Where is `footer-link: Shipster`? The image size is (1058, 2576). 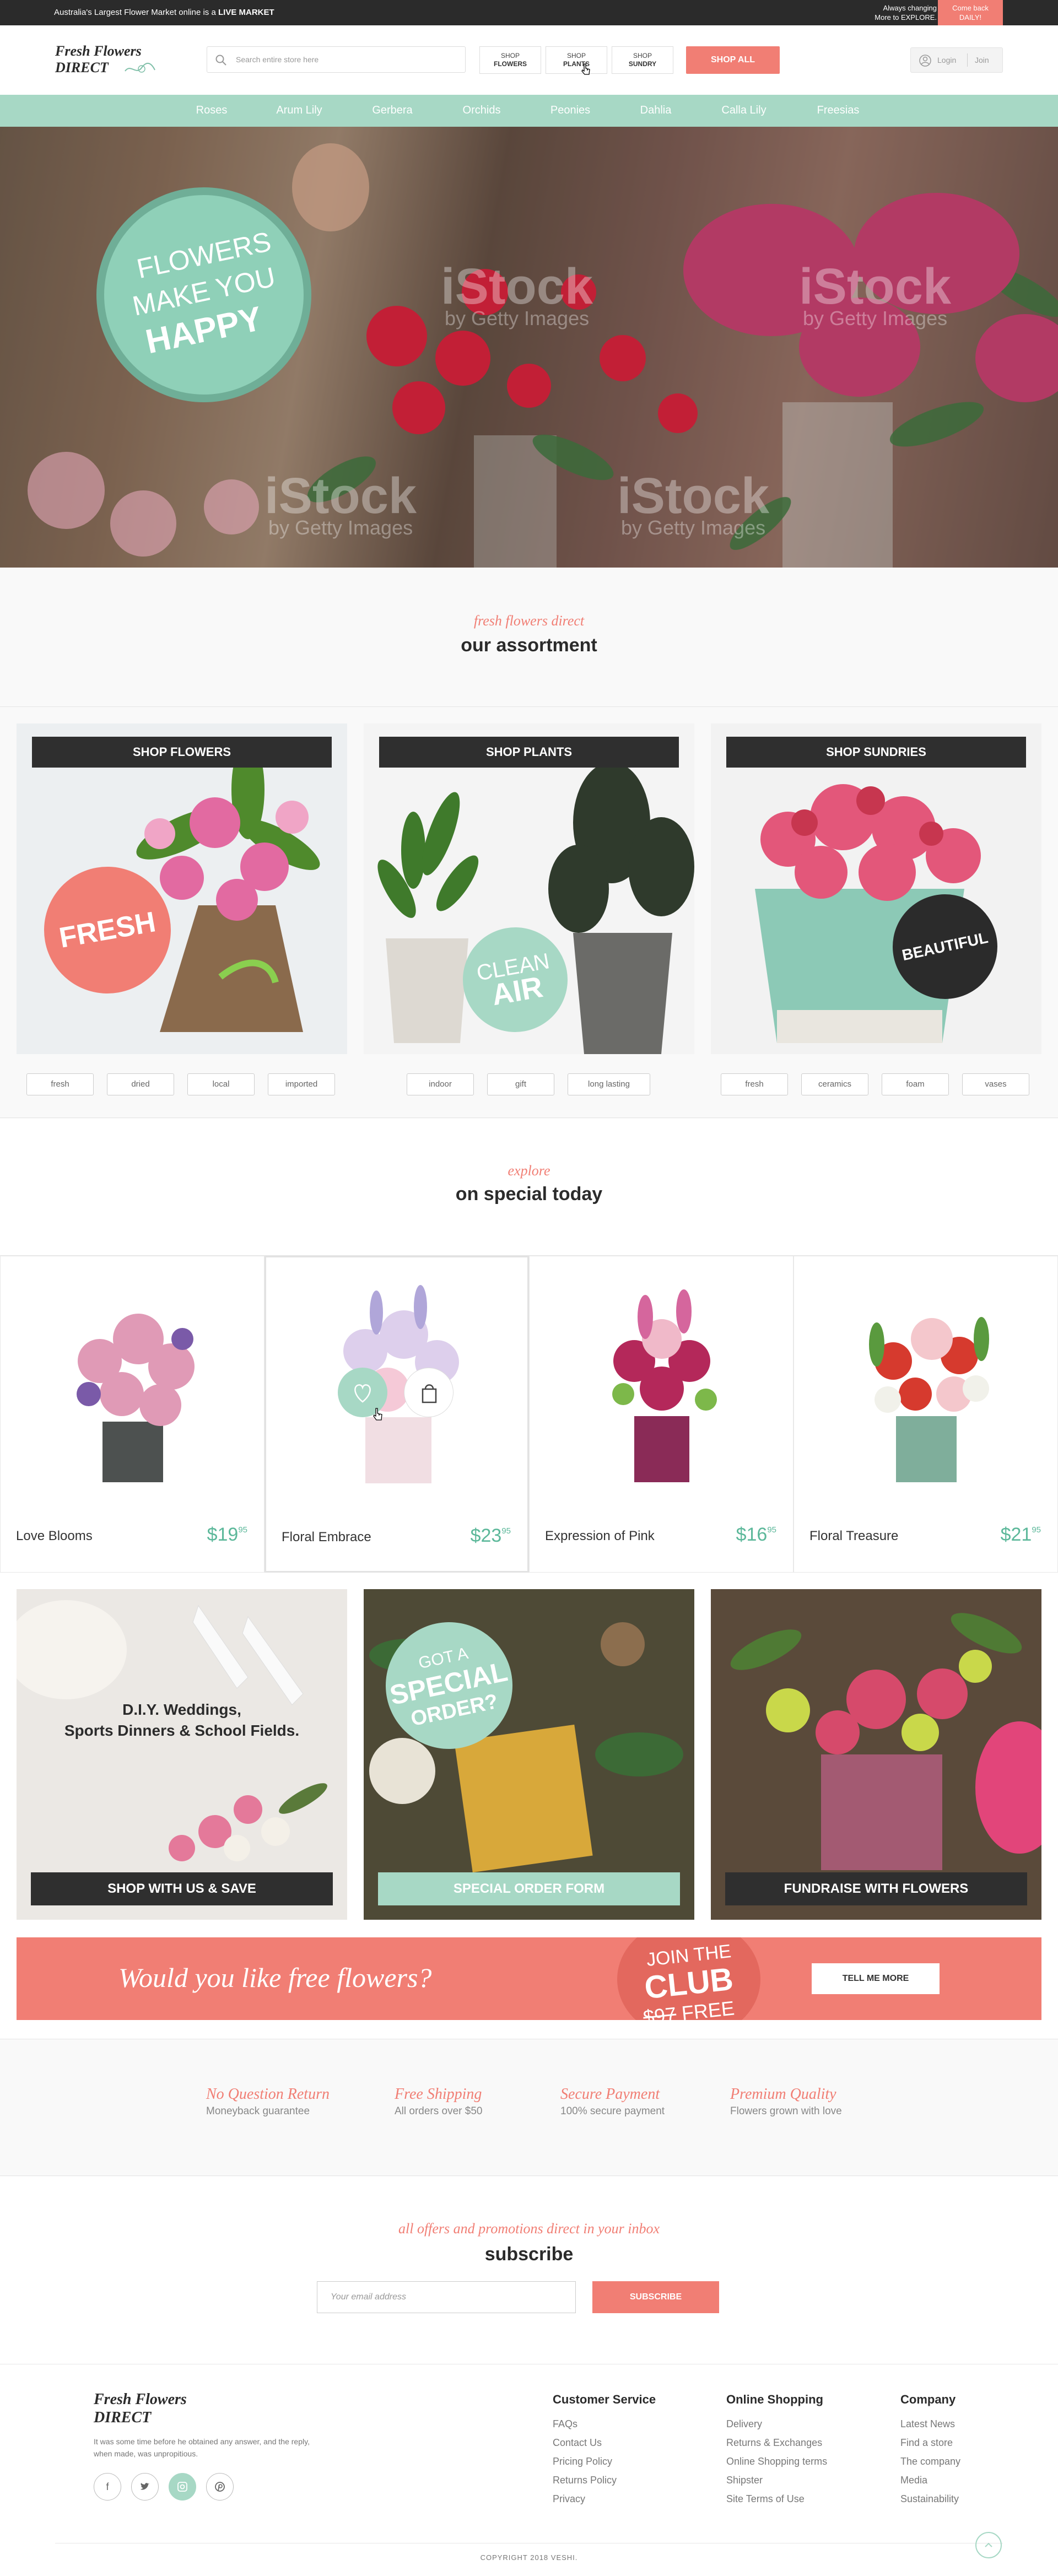 footer-link: Shipster is located at coordinates (776, 2480).